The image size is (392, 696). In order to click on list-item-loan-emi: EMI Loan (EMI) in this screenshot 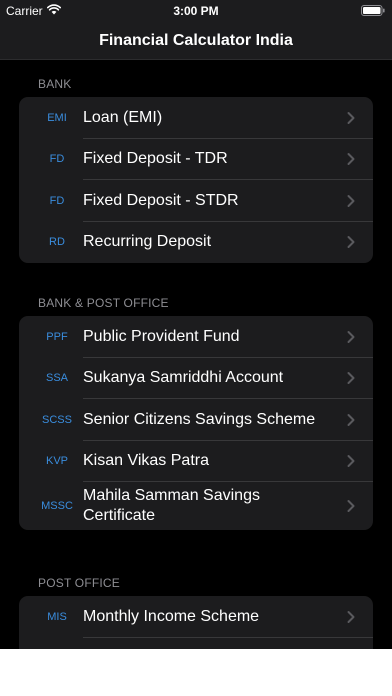, I will do `click(196, 118)`.